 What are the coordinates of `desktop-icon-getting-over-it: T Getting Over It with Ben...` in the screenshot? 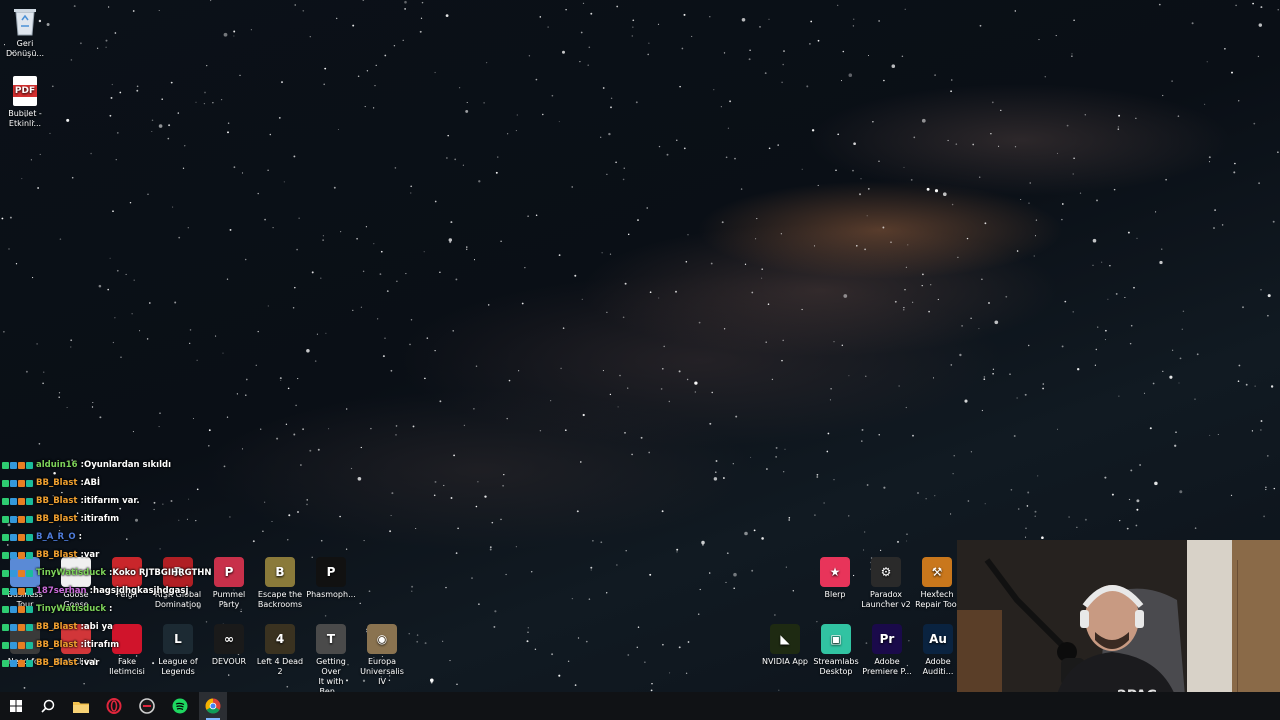 It's located at (331, 658).